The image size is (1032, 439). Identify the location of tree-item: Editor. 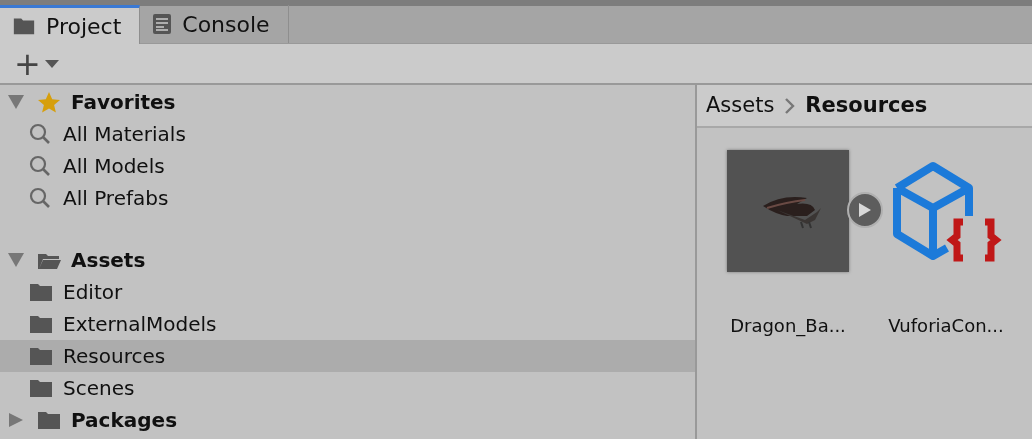
(347, 292).